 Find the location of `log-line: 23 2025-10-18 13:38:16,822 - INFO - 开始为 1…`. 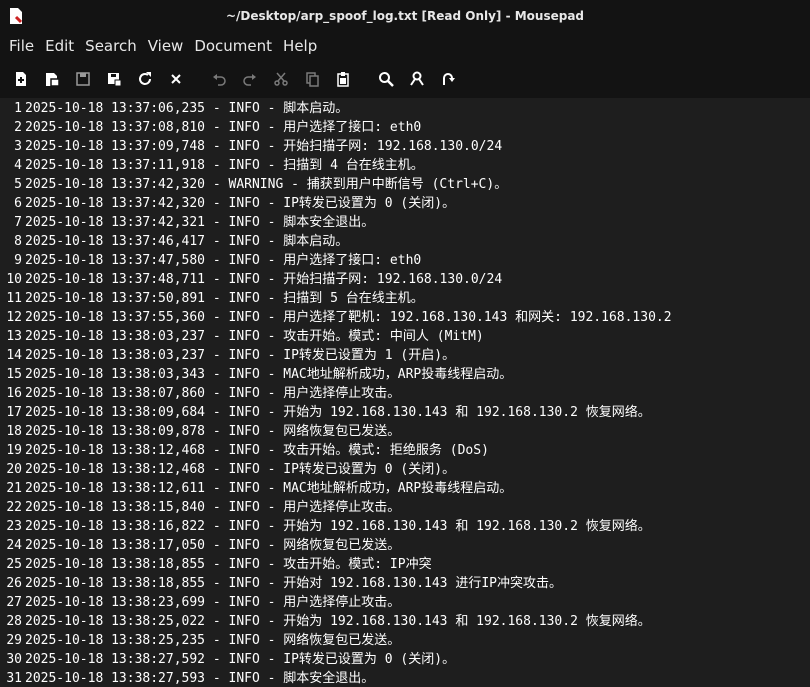

log-line: 23 2025-10-18 13:38:16,822 - INFO - 开始为 1… is located at coordinates (405, 526).